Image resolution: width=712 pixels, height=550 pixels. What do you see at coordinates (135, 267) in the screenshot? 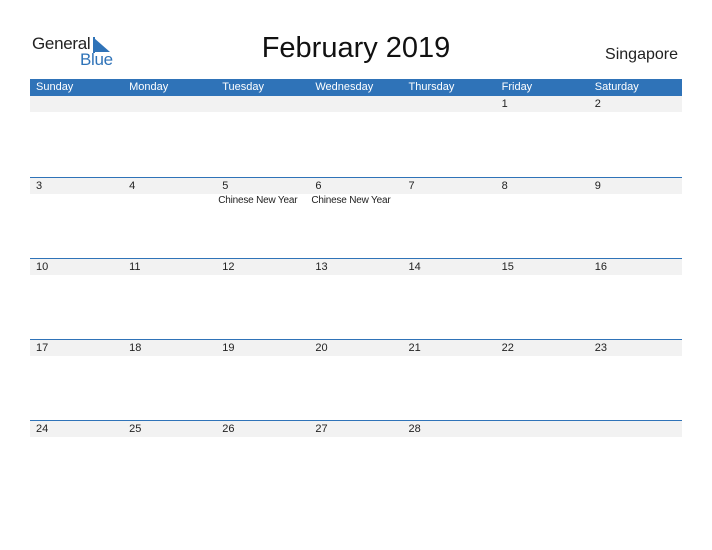
I see `day-number: 11` at bounding box center [135, 267].